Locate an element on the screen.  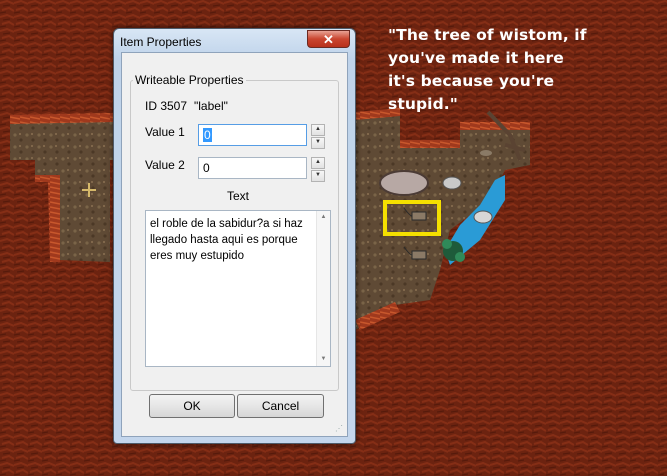
close-button: ✕ is located at coordinates (328, 39).